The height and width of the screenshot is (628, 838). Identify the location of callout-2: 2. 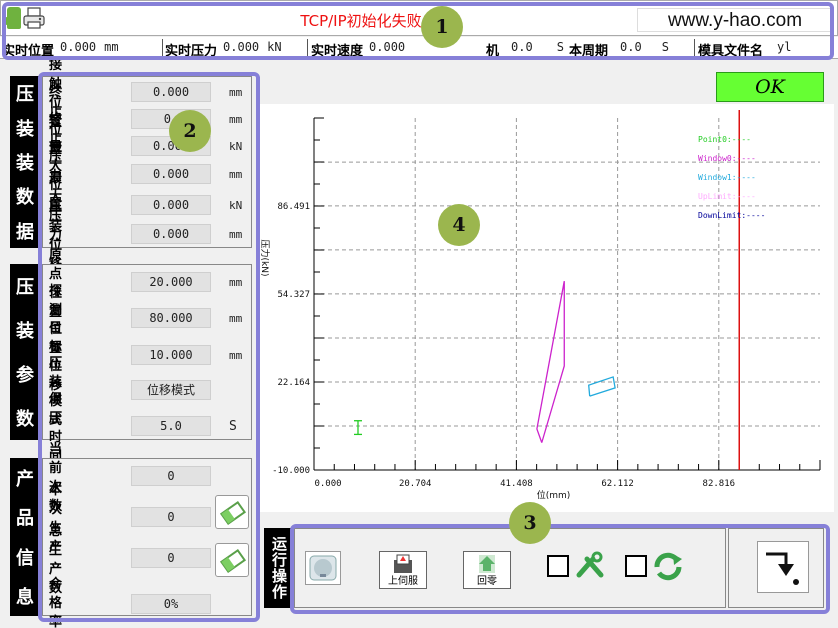
(190, 131).